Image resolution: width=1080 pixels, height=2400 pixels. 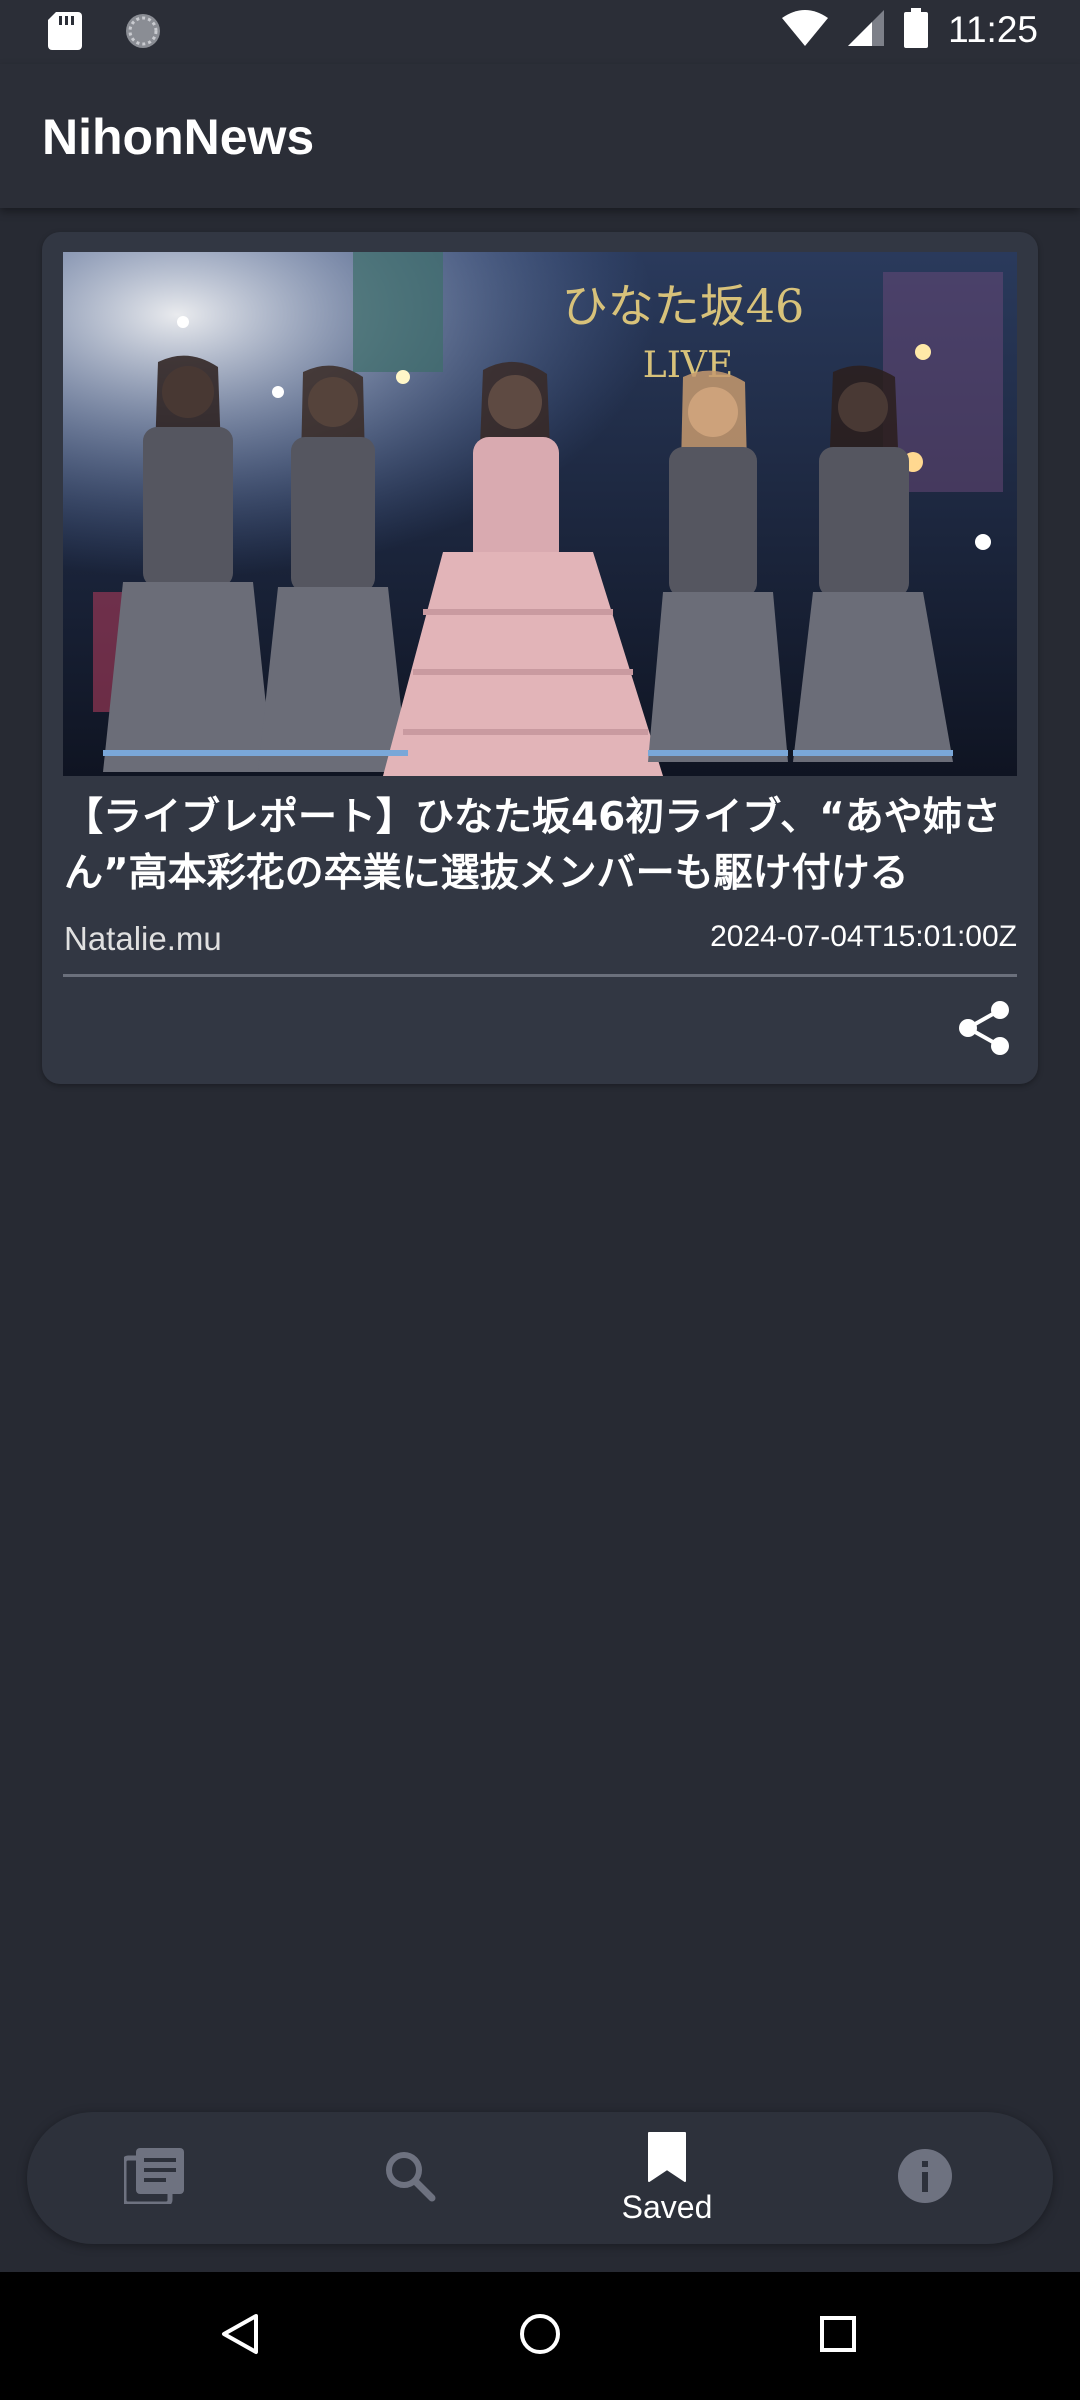 I want to click on back-icon, so click(x=240, y=2336).